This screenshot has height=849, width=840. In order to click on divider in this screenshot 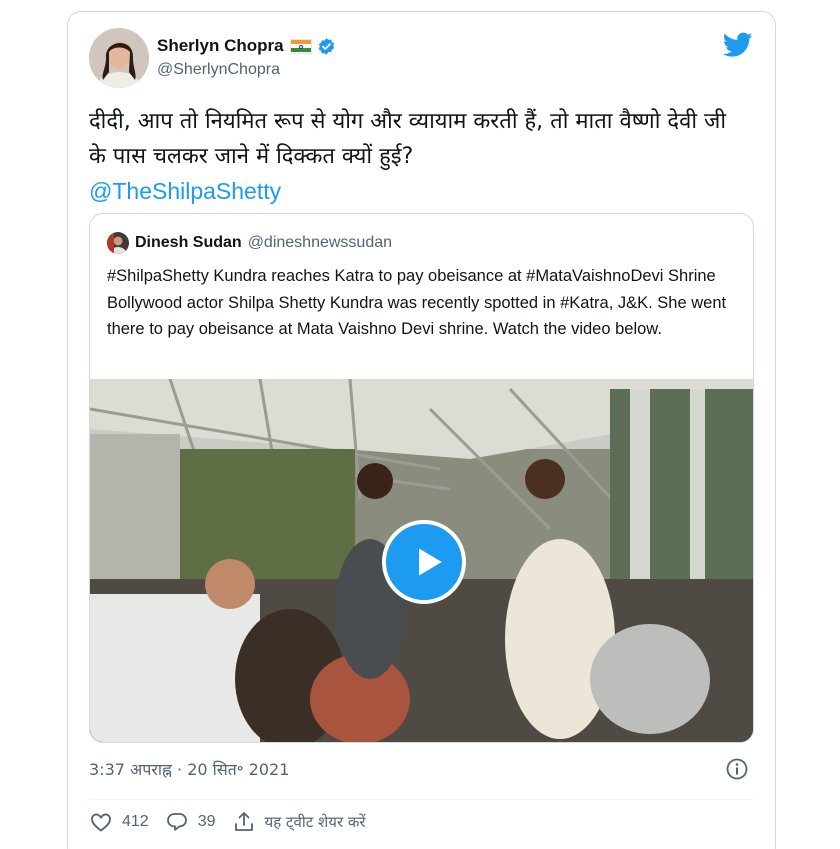, I will do `click(421, 799)`.